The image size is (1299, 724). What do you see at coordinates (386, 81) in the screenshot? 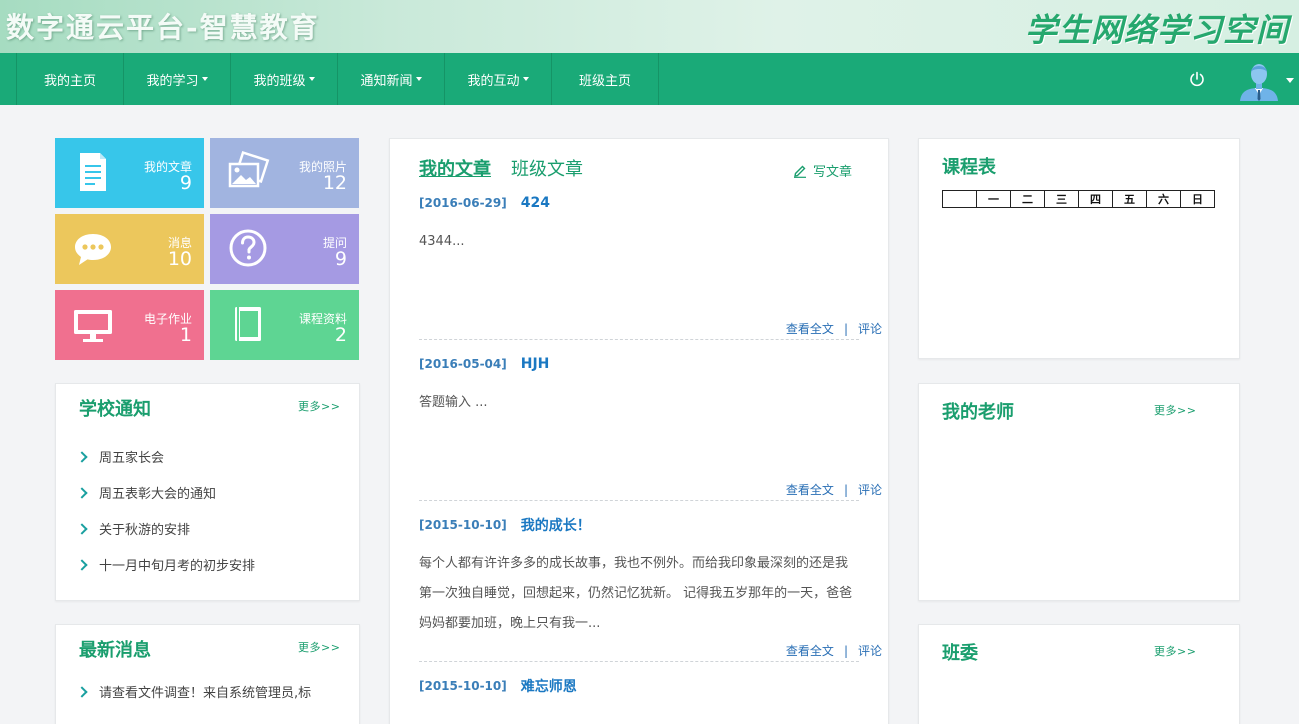
I see `nav-label: 通知新闻` at bounding box center [386, 81].